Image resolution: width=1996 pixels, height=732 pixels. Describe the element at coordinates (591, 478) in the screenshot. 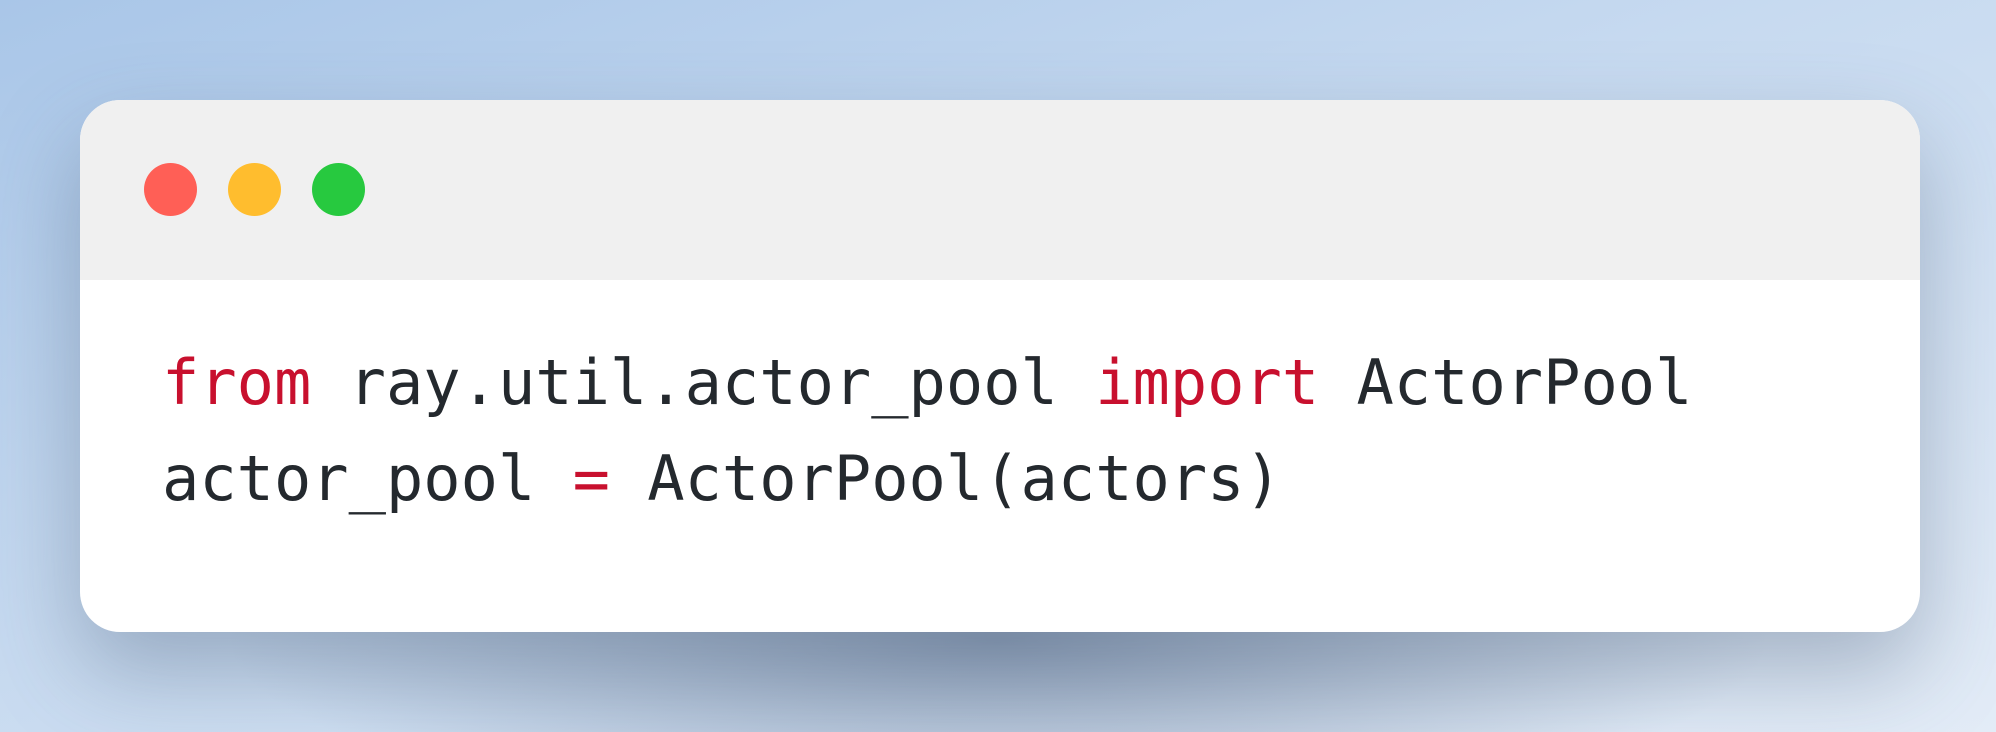

I see `operator-token: =` at that location.